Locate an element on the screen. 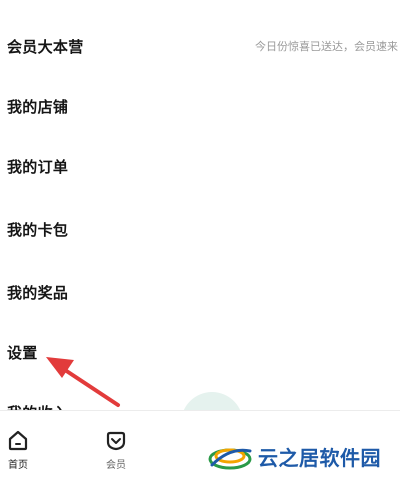 Image resolution: width=400 pixels, height=482 pixels. home-icon is located at coordinates (18, 440).